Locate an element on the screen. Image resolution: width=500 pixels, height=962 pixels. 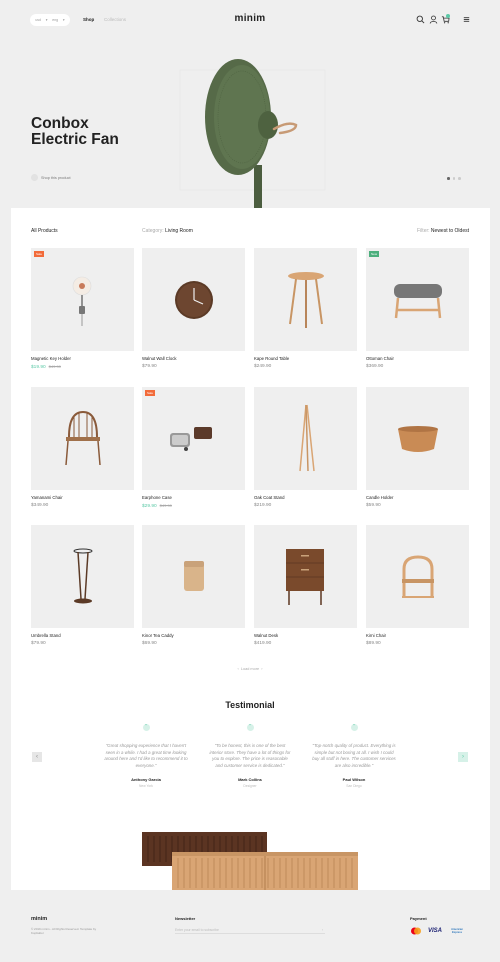
product-card: Yamanami Chair $349.90 is located at coordinates (82, 447).